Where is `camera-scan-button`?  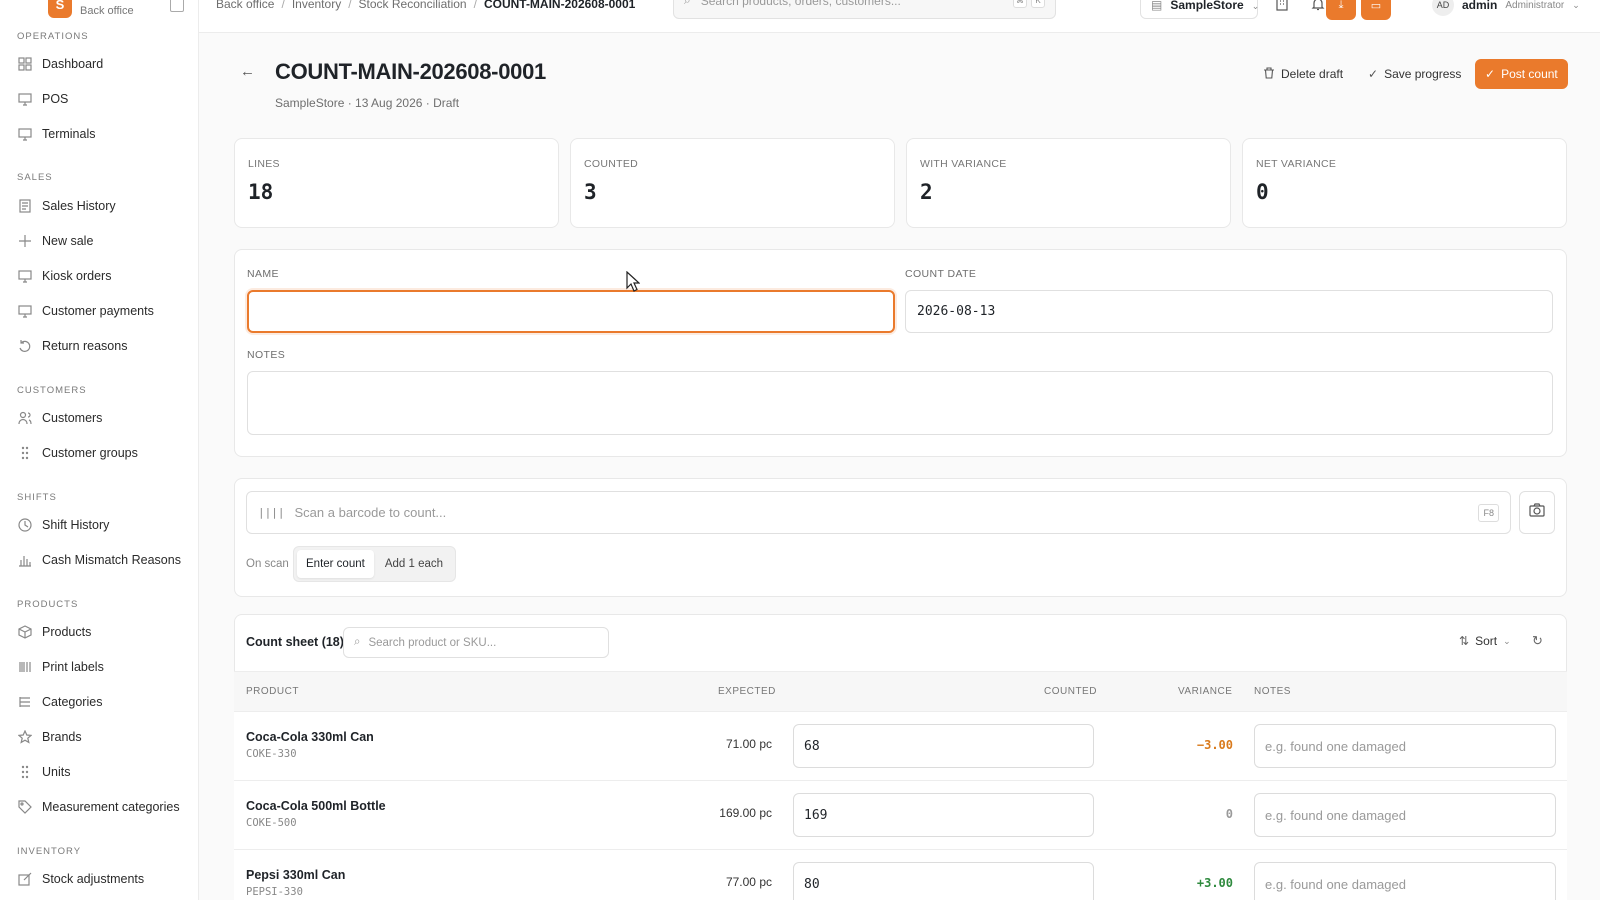 camera-scan-button is located at coordinates (1537, 512).